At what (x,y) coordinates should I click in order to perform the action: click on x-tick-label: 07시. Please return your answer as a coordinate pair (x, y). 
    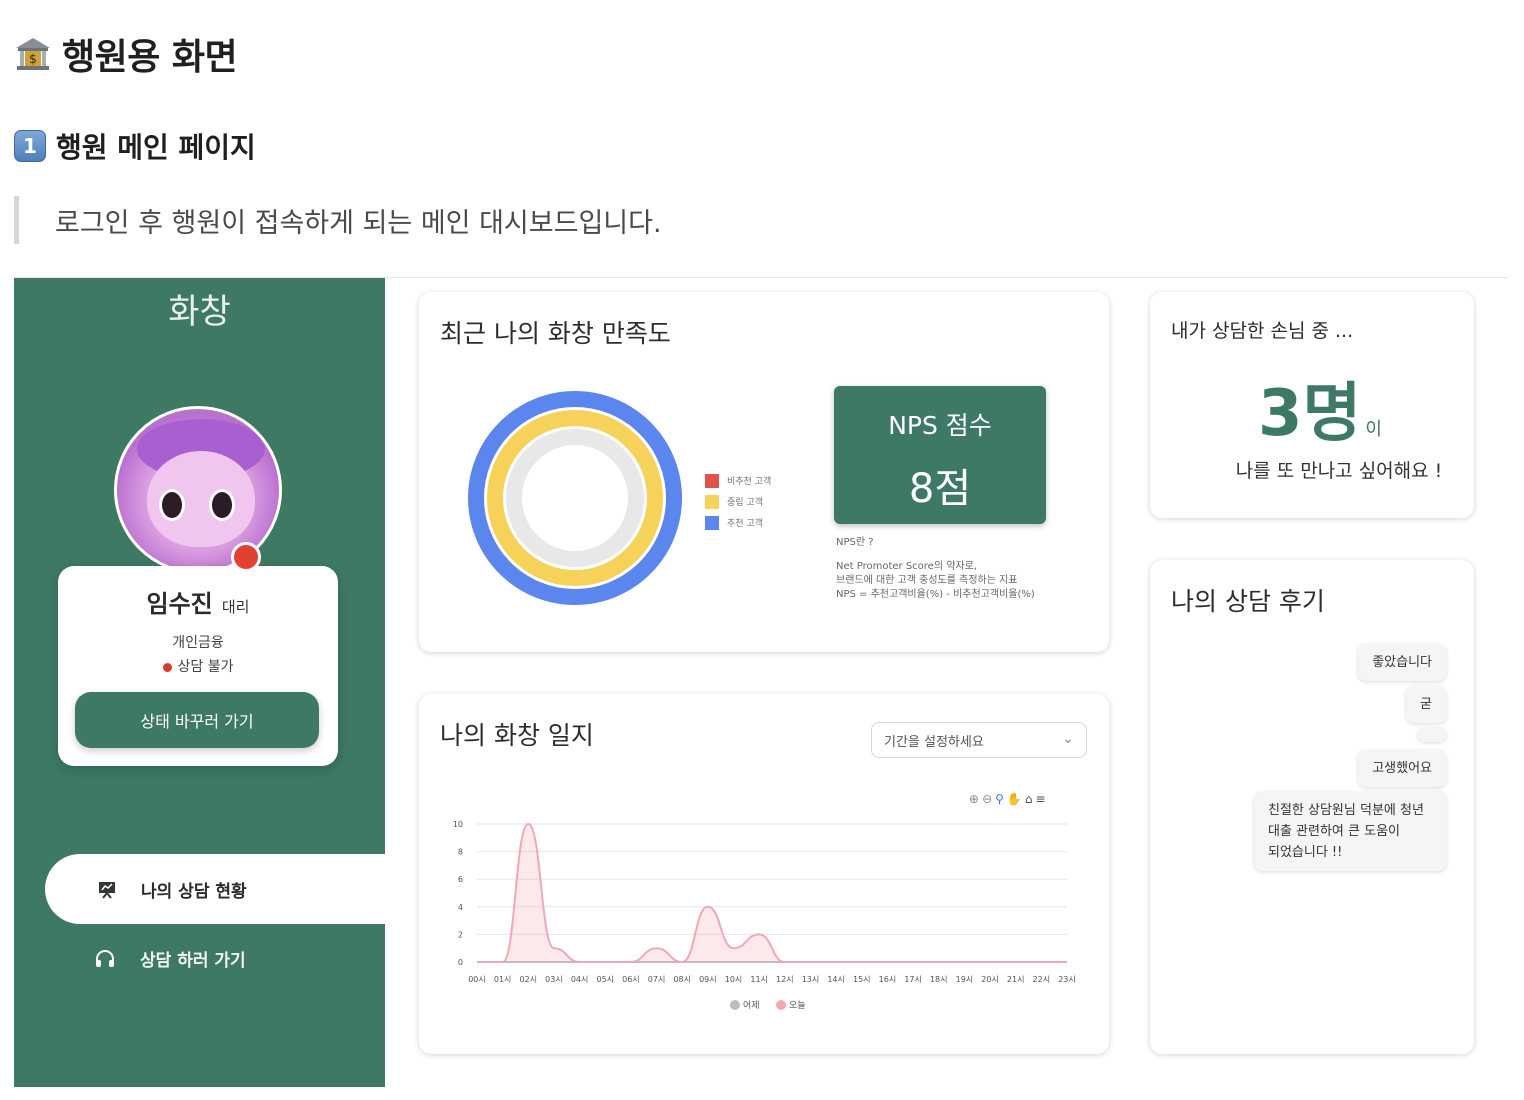
    Looking at the image, I should click on (657, 979).